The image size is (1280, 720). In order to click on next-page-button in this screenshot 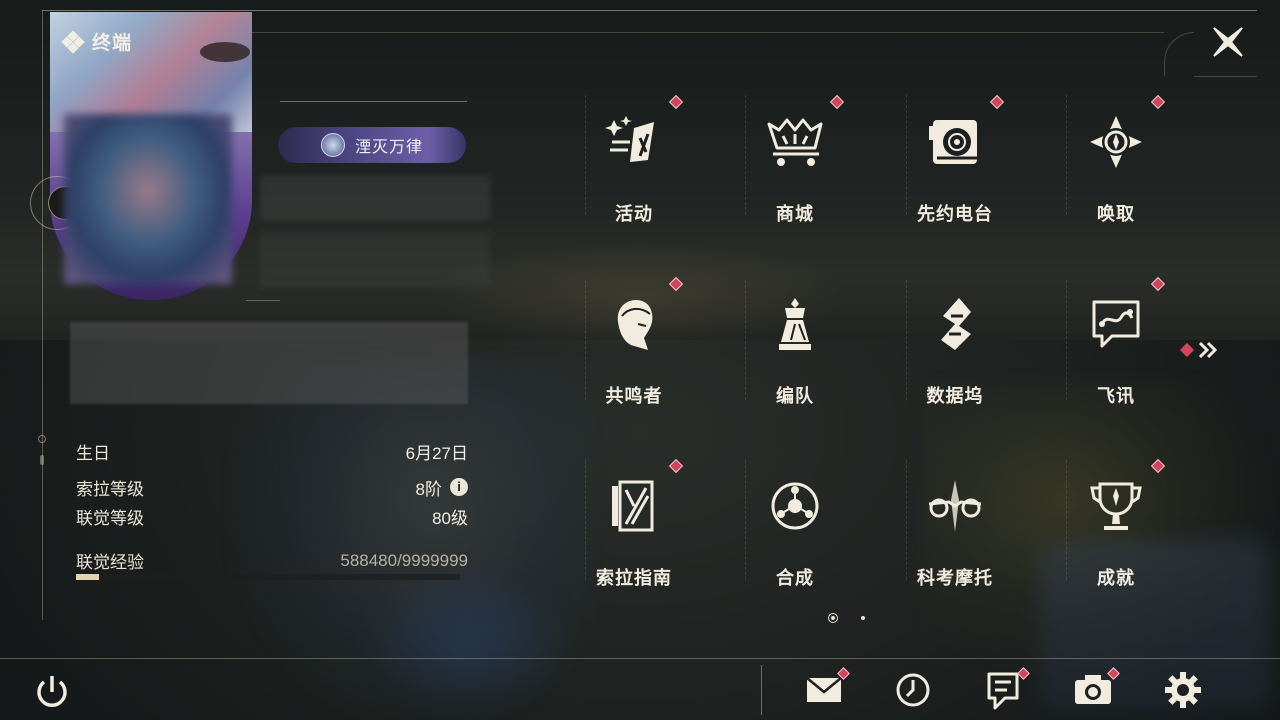, I will do `click(1208, 350)`.